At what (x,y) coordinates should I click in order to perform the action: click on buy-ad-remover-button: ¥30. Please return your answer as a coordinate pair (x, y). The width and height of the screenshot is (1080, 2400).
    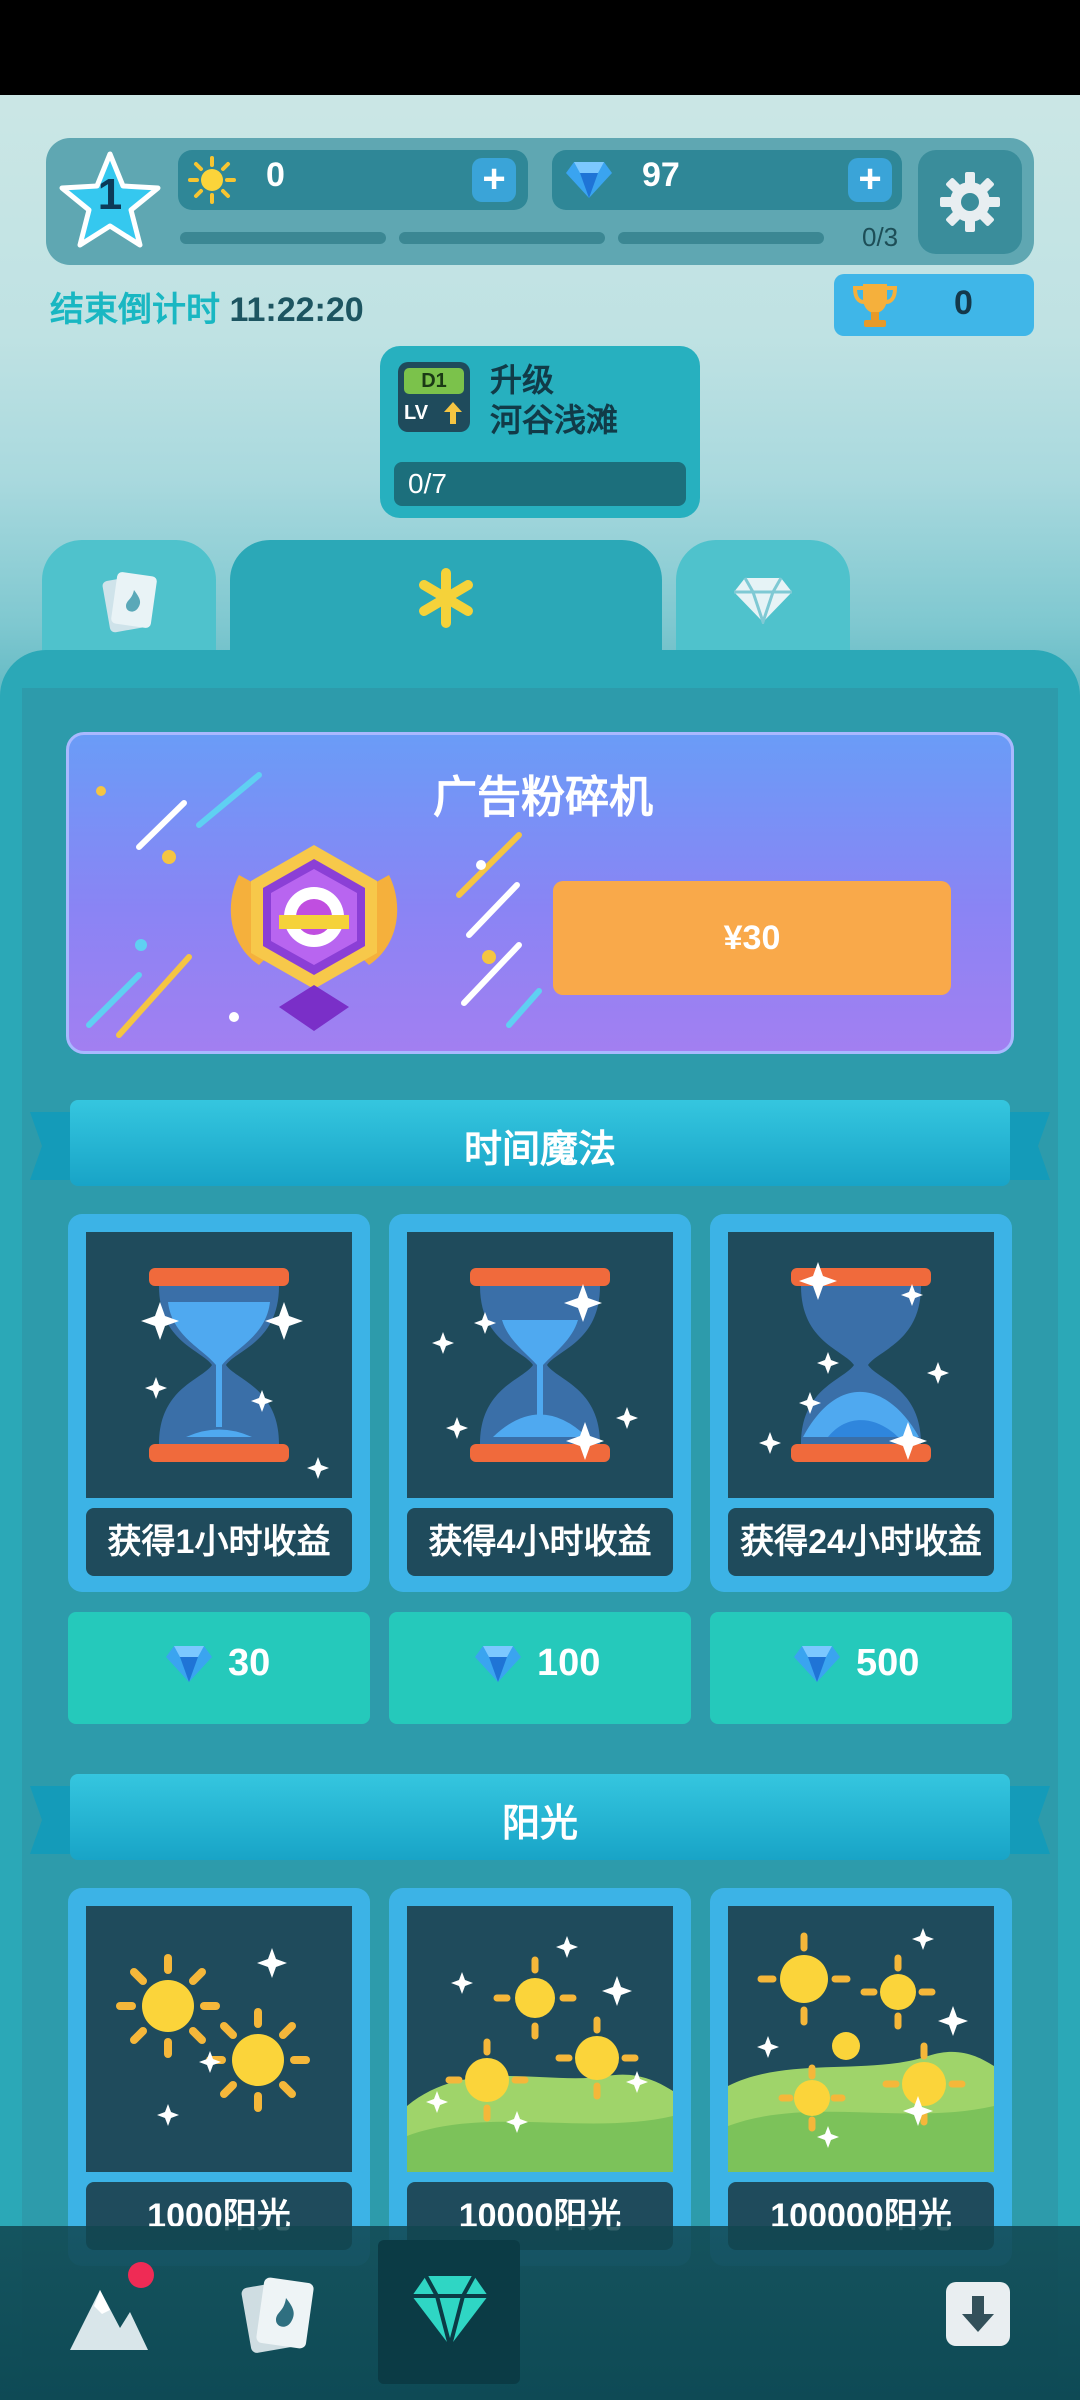
    Looking at the image, I should click on (752, 938).